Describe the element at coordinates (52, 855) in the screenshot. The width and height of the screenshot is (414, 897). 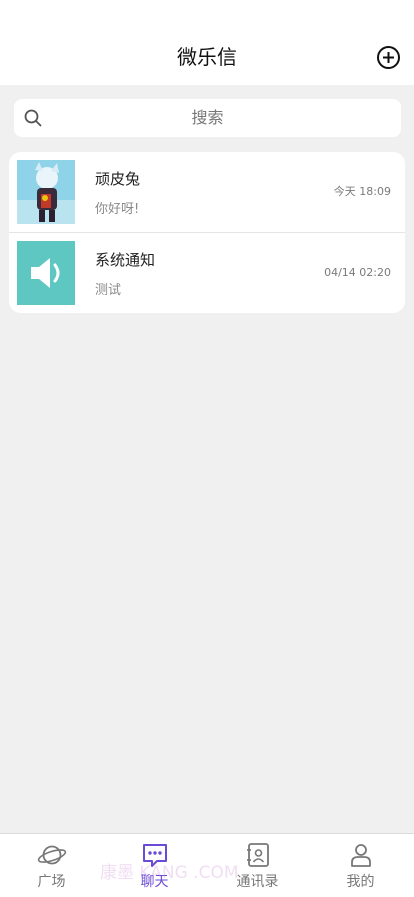
I see `planet-icon` at that location.